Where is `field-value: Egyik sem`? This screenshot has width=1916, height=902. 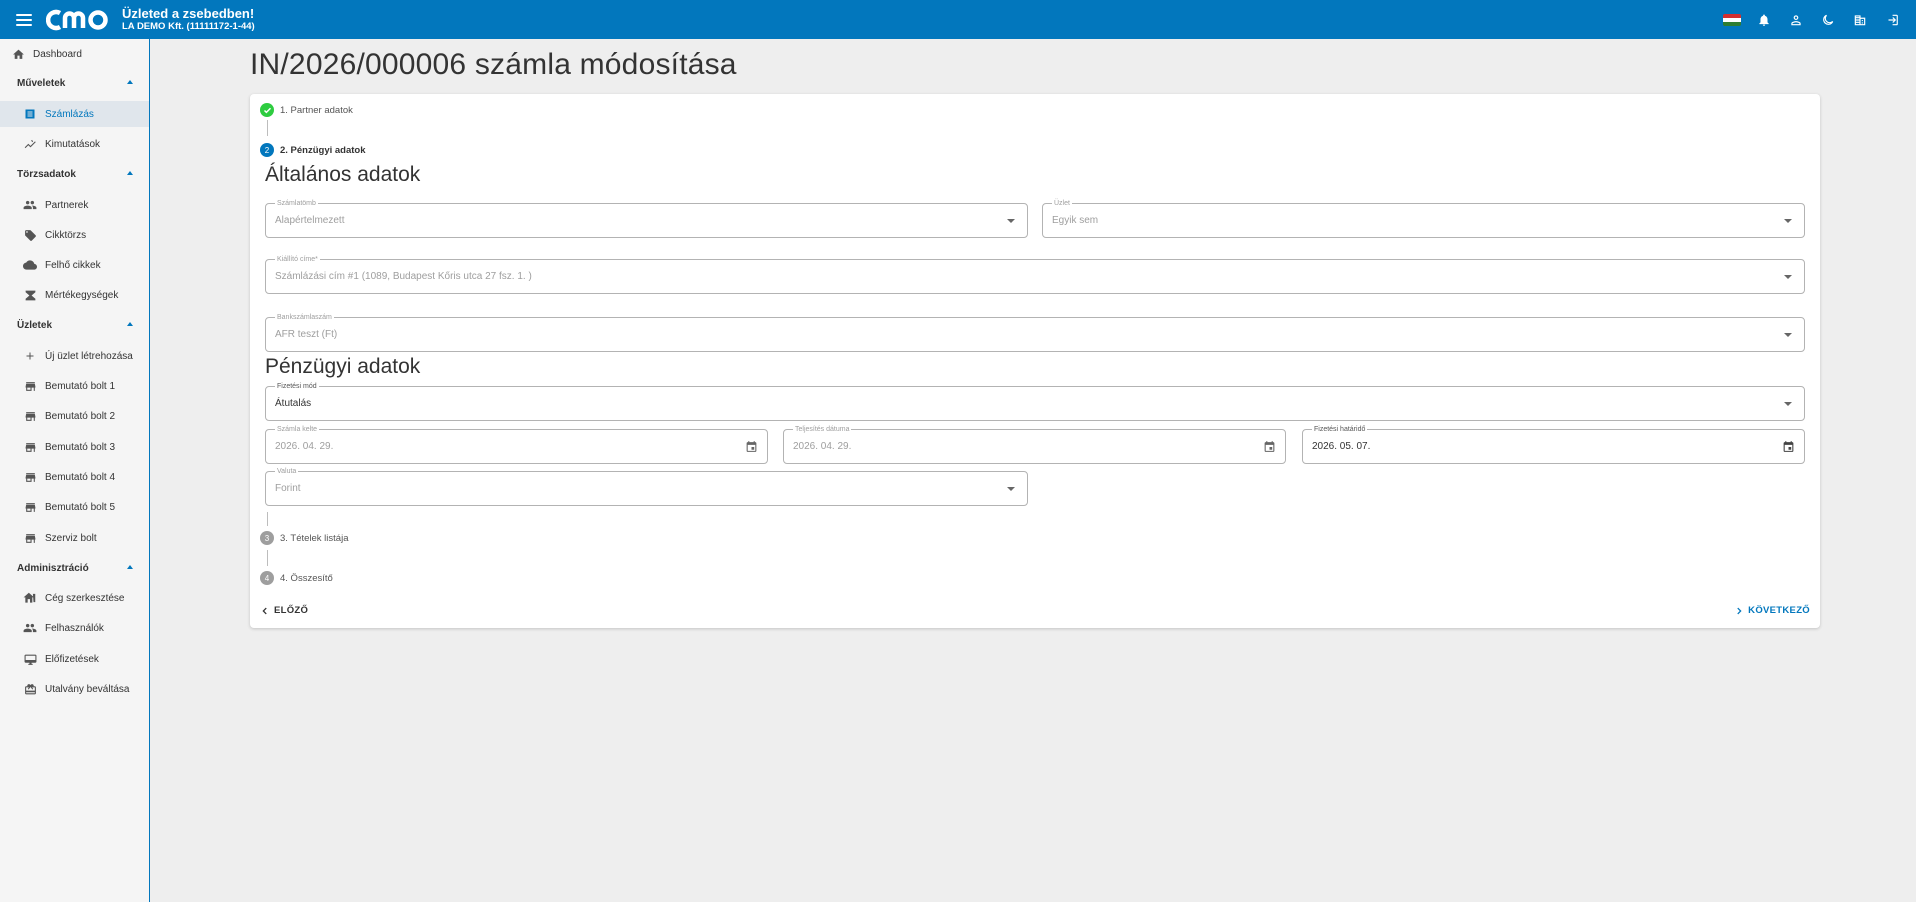
field-value: Egyik sem is located at coordinates (1075, 220).